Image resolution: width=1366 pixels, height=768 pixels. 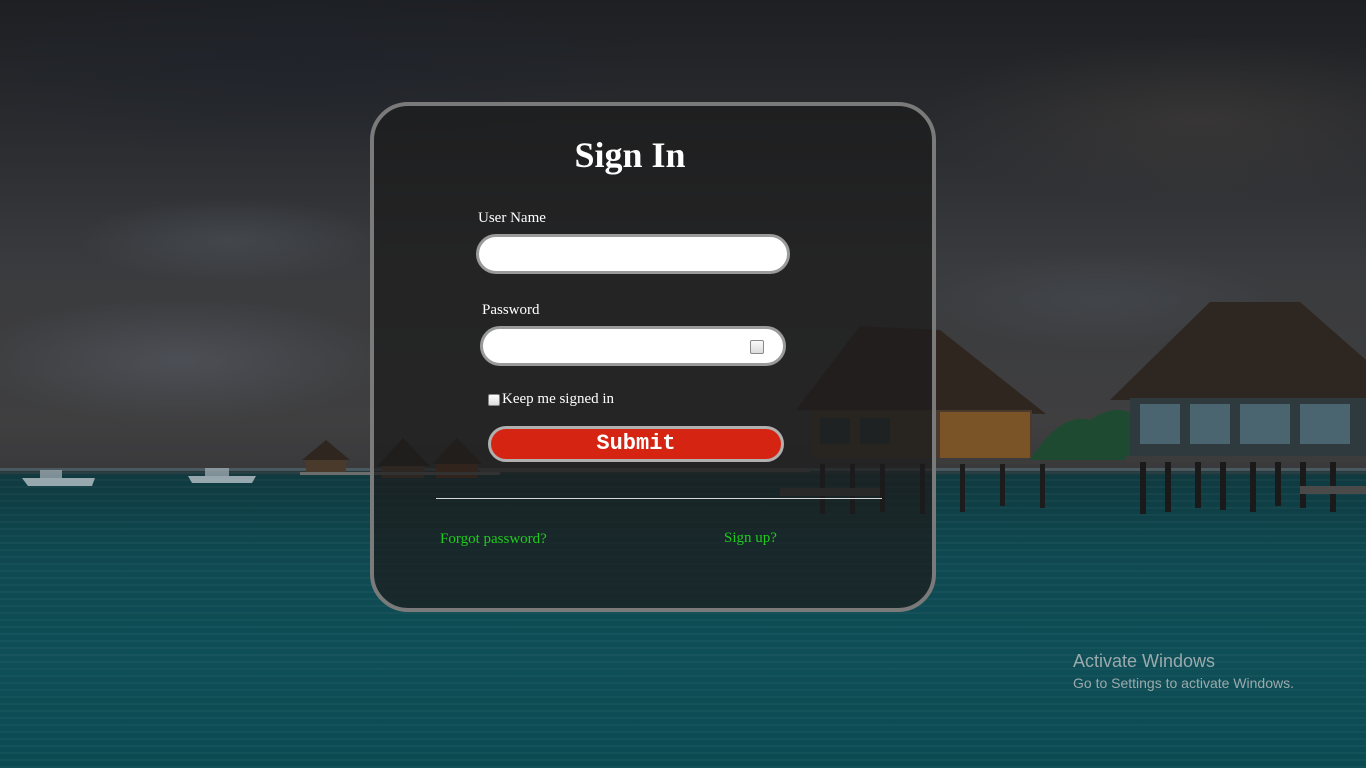 I want to click on password-input, so click(x=633, y=346).